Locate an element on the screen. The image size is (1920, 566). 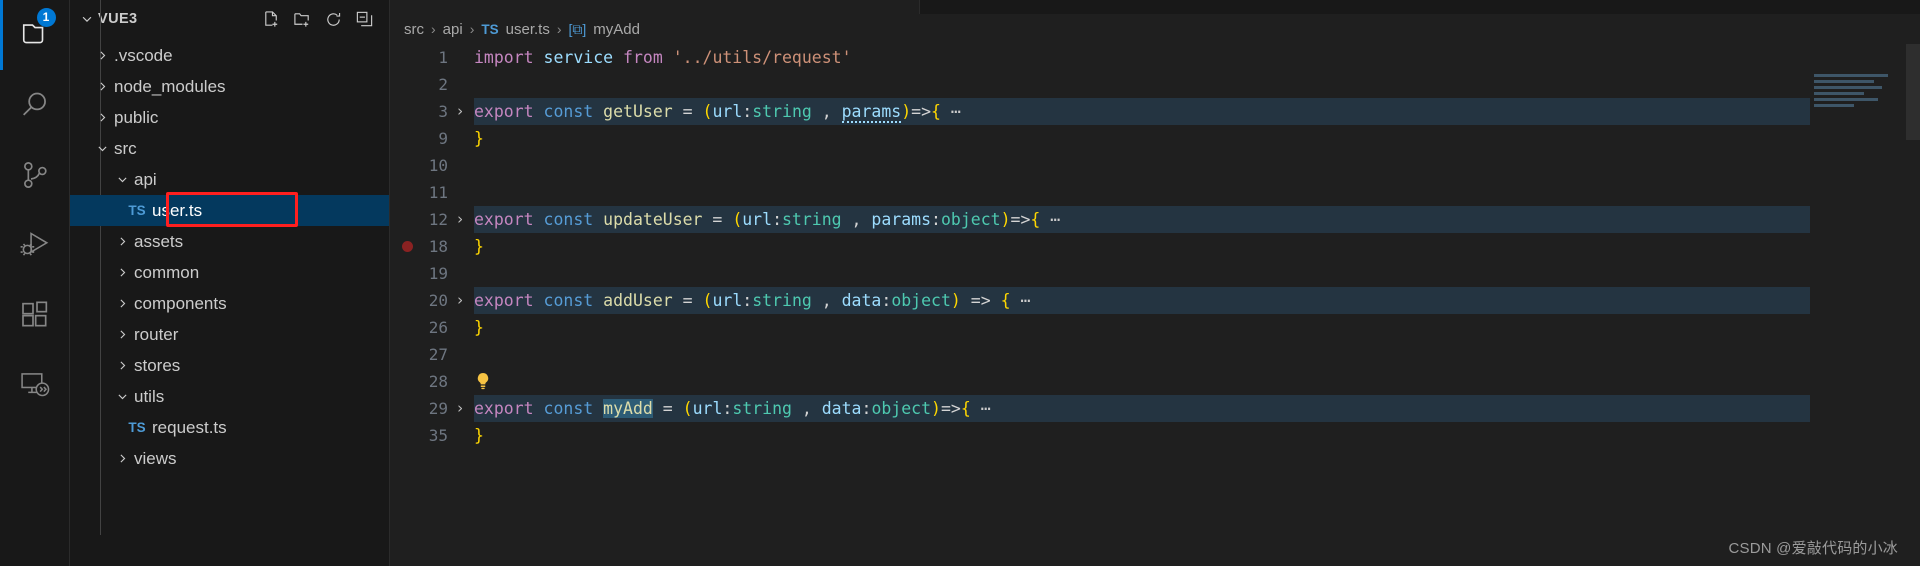
tree-item-api: api is located at coordinates (229, 179).